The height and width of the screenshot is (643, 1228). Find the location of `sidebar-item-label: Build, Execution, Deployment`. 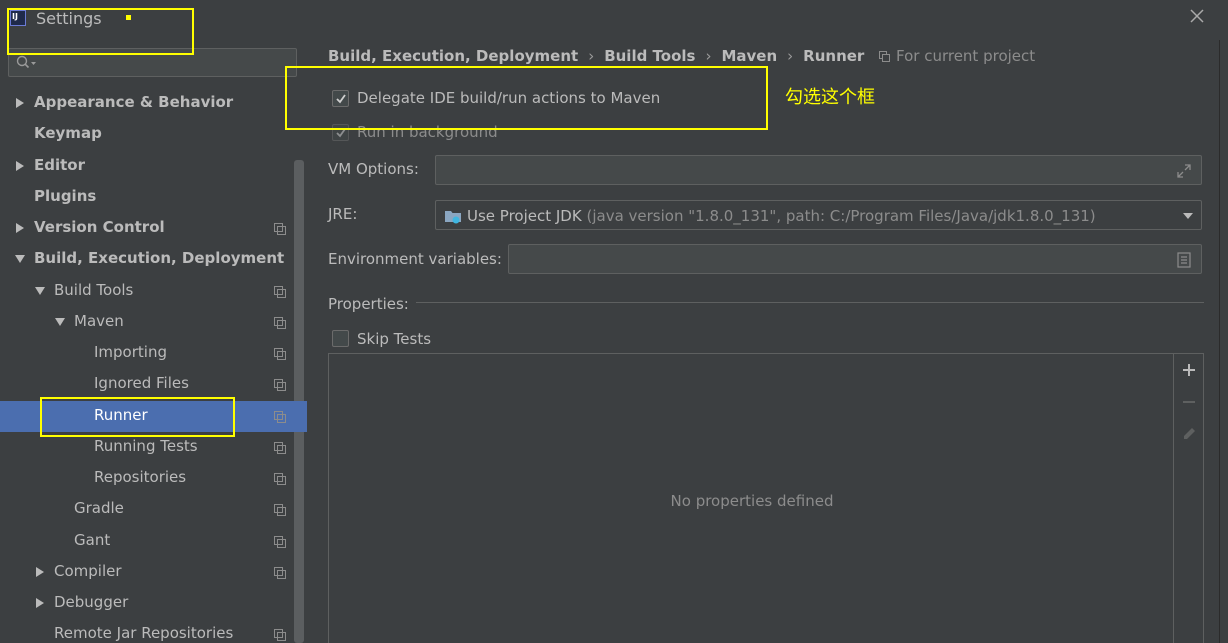

sidebar-item-label: Build, Execution, Deployment is located at coordinates (159, 258).